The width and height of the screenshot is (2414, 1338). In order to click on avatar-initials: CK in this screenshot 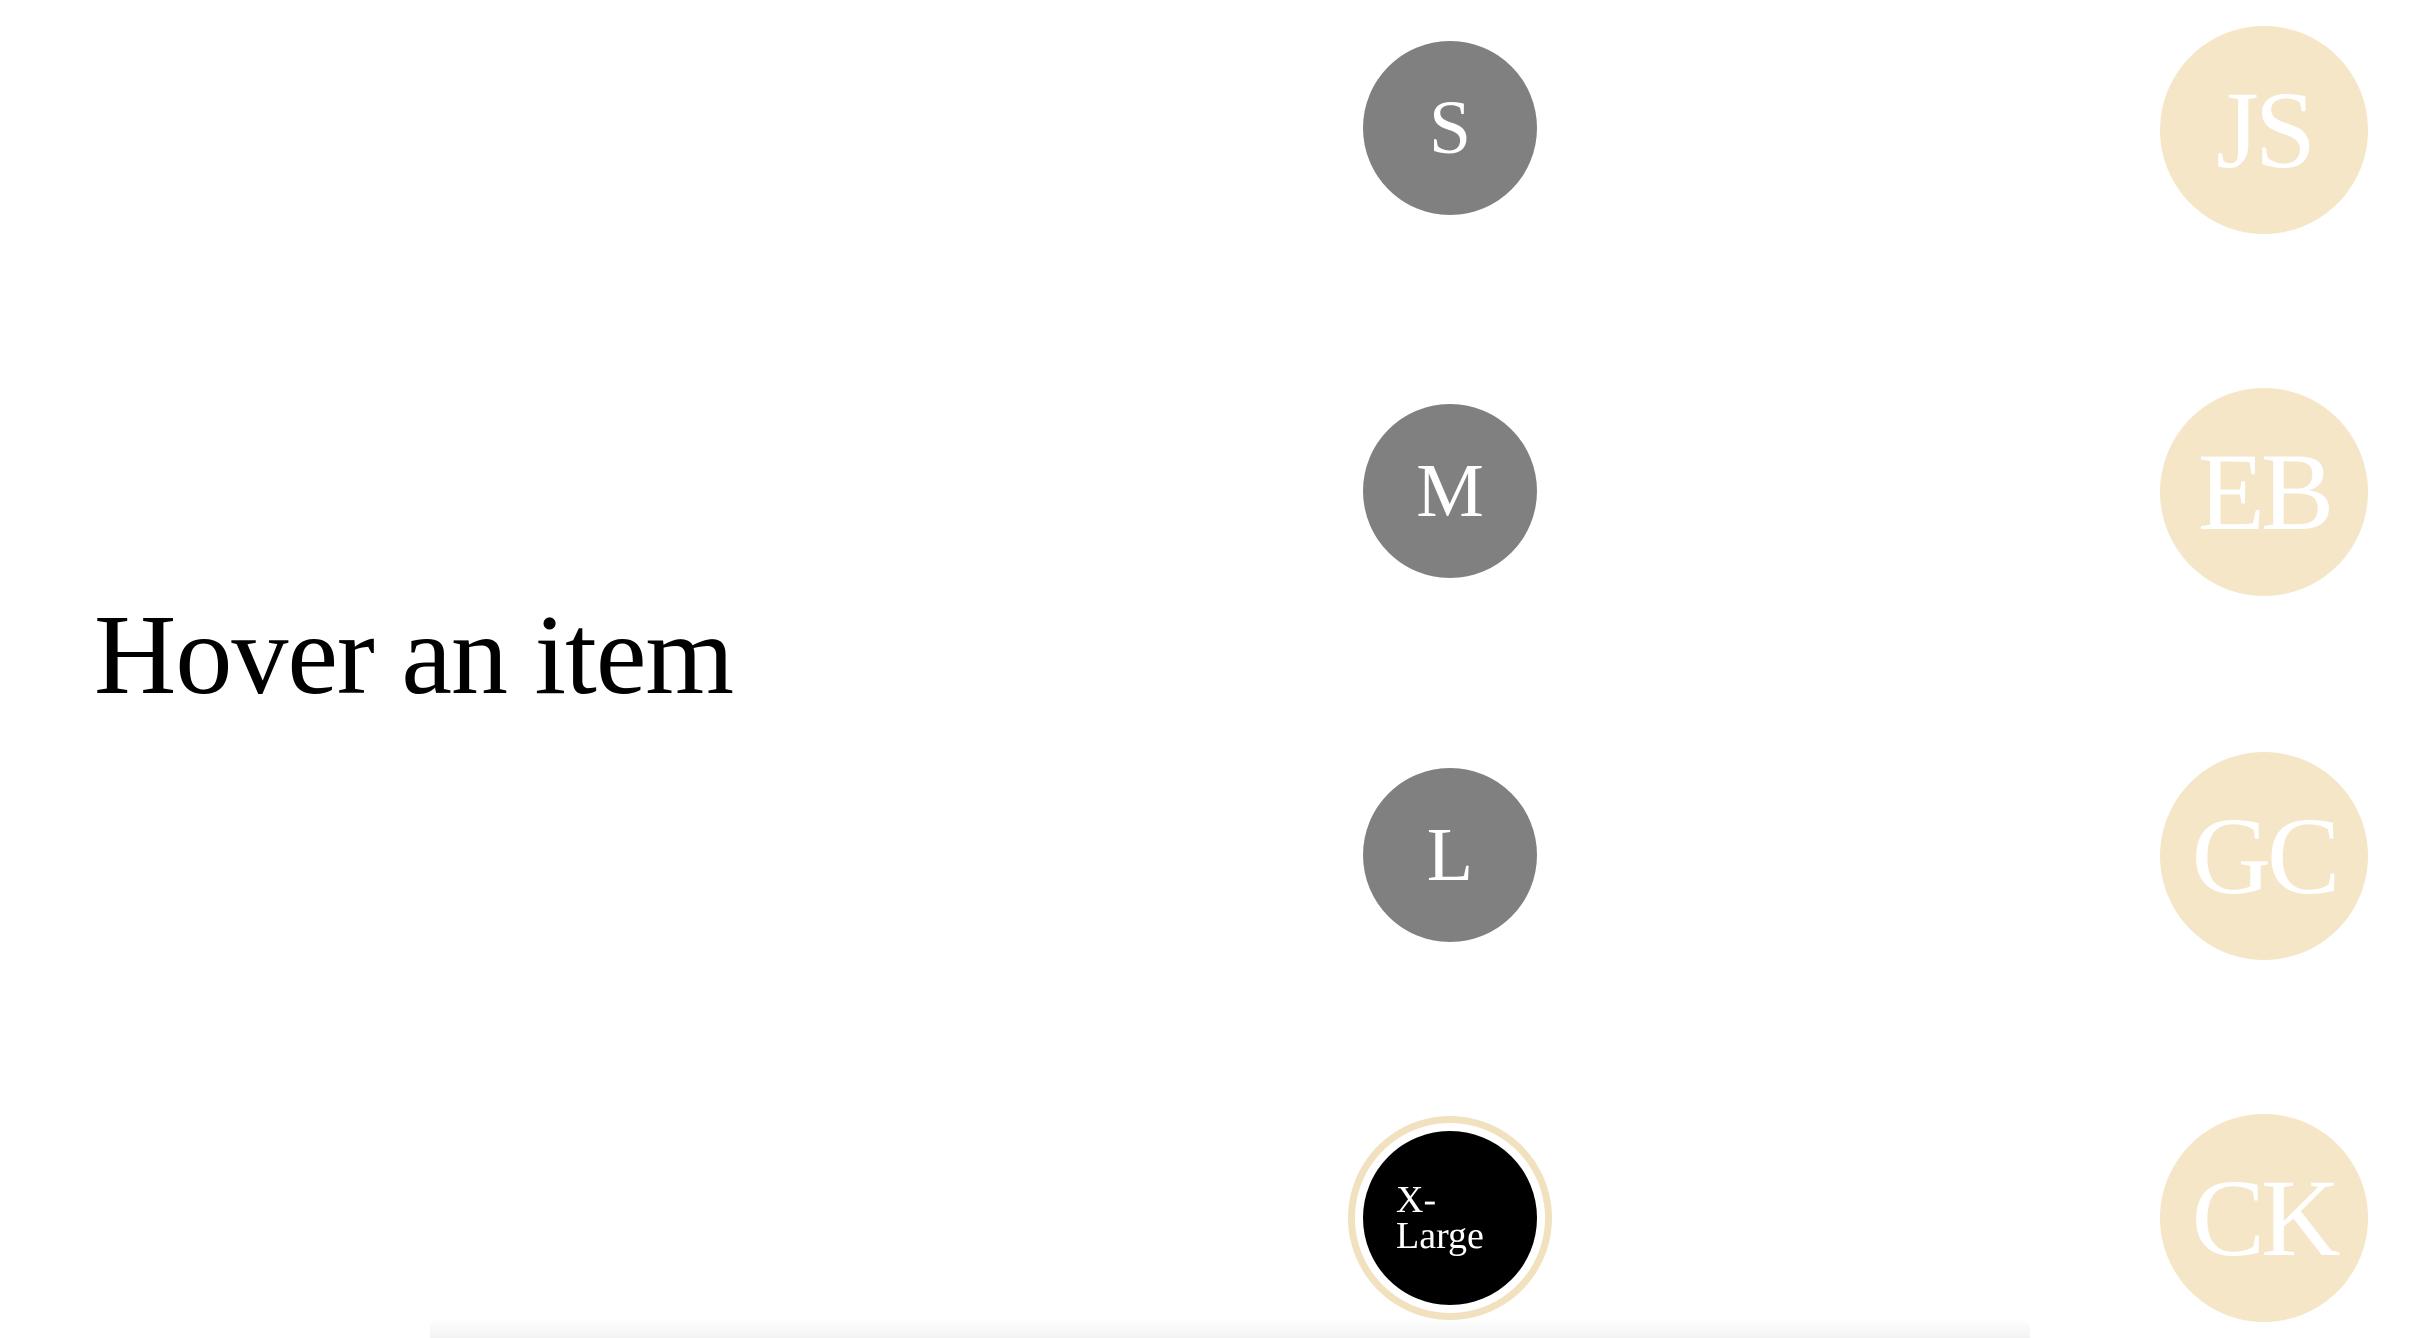, I will do `click(2266, 1217)`.